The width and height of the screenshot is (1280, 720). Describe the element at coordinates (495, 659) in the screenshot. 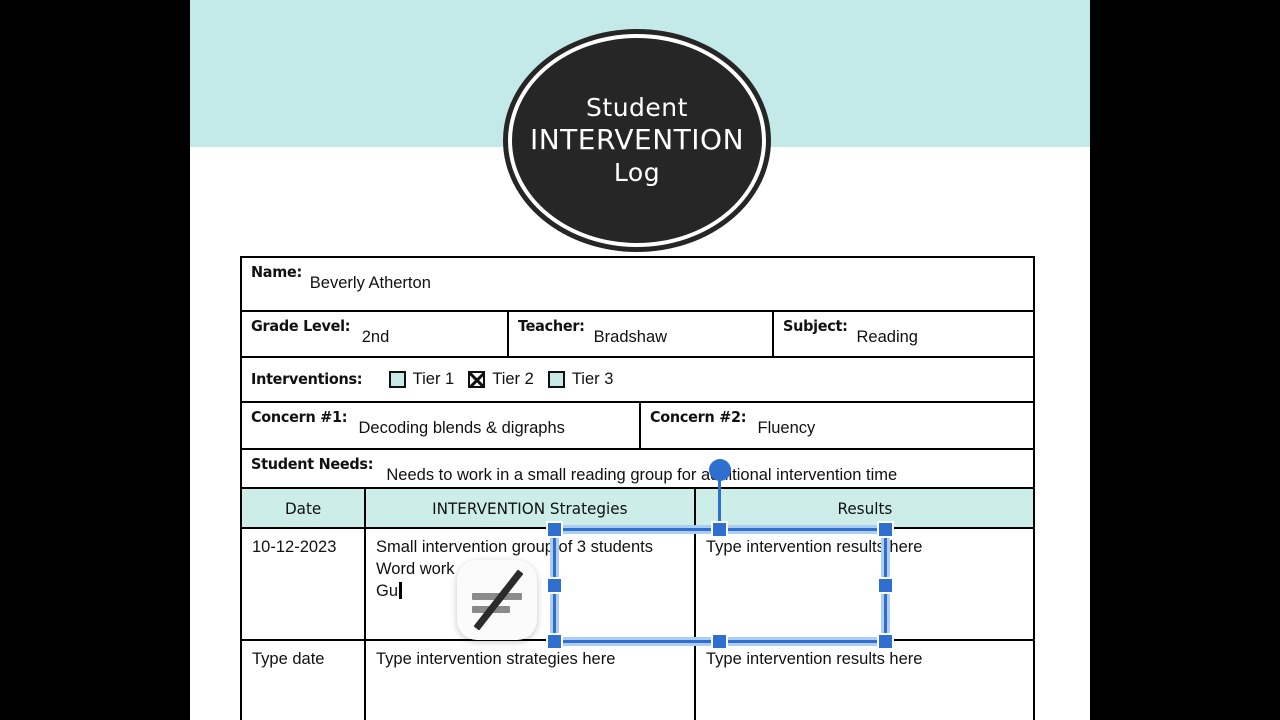

I see `log-strategies-value-2: Type intervention strategies here` at that location.